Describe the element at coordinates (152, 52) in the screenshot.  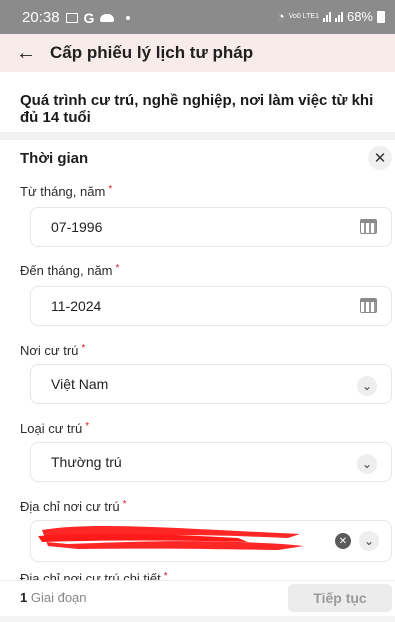
I see `page-title: Cấp phiếu lý lịch tư pháp` at that location.